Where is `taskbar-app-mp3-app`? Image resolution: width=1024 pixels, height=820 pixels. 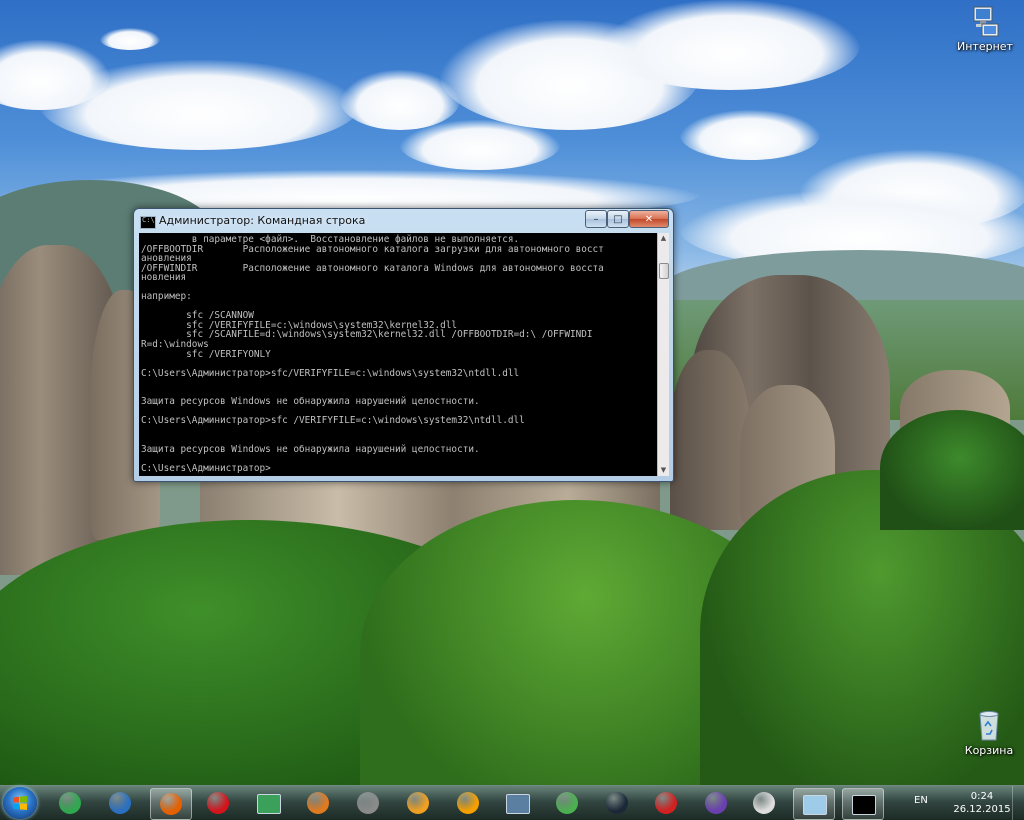 taskbar-app-mp3-app is located at coordinates (567, 803).